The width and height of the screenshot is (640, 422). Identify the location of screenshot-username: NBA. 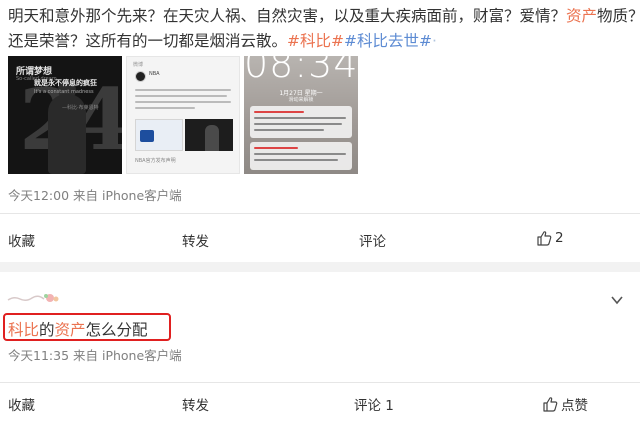
(154, 74).